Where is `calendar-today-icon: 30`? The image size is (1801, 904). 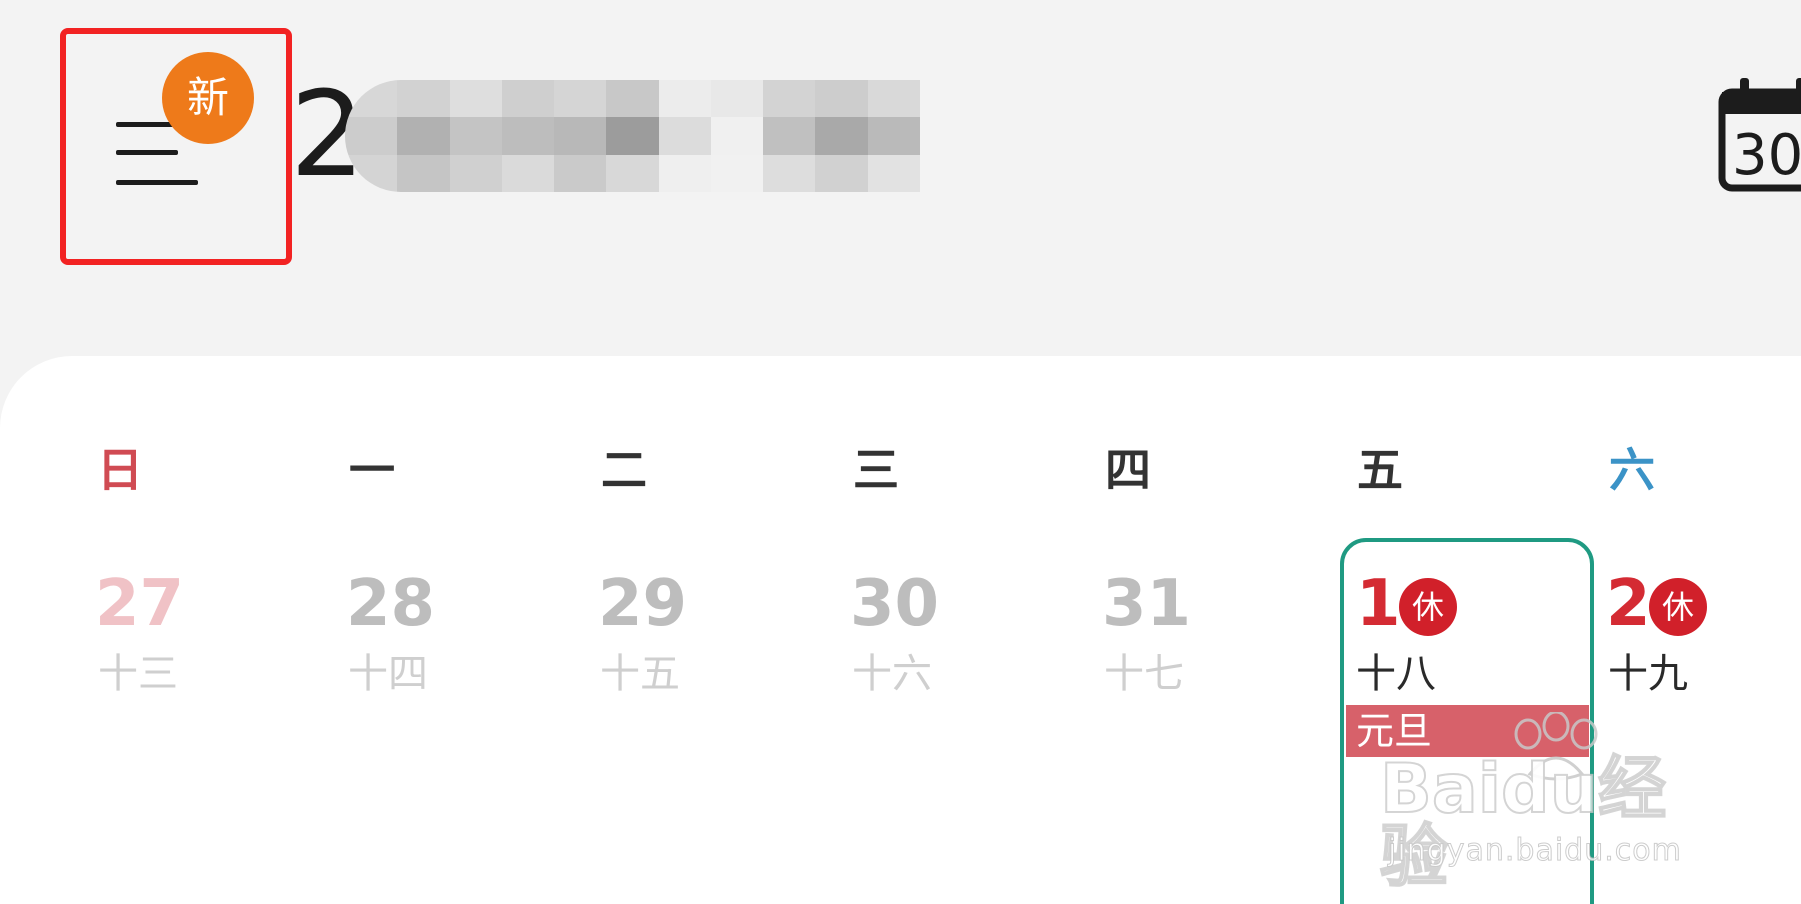
calendar-today-icon: 30 is located at coordinates (1759, 137).